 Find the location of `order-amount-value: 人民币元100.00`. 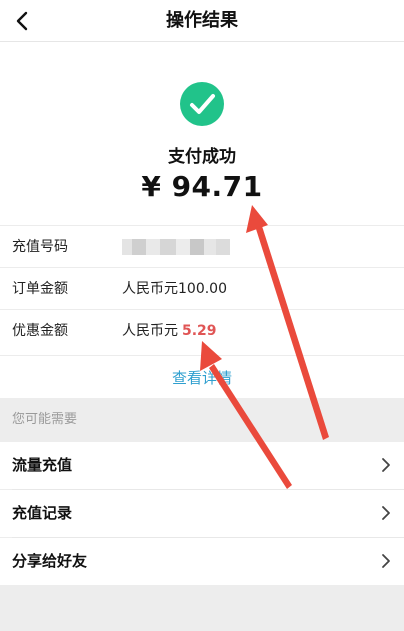

order-amount-value: 人民币元100.00 is located at coordinates (174, 289).